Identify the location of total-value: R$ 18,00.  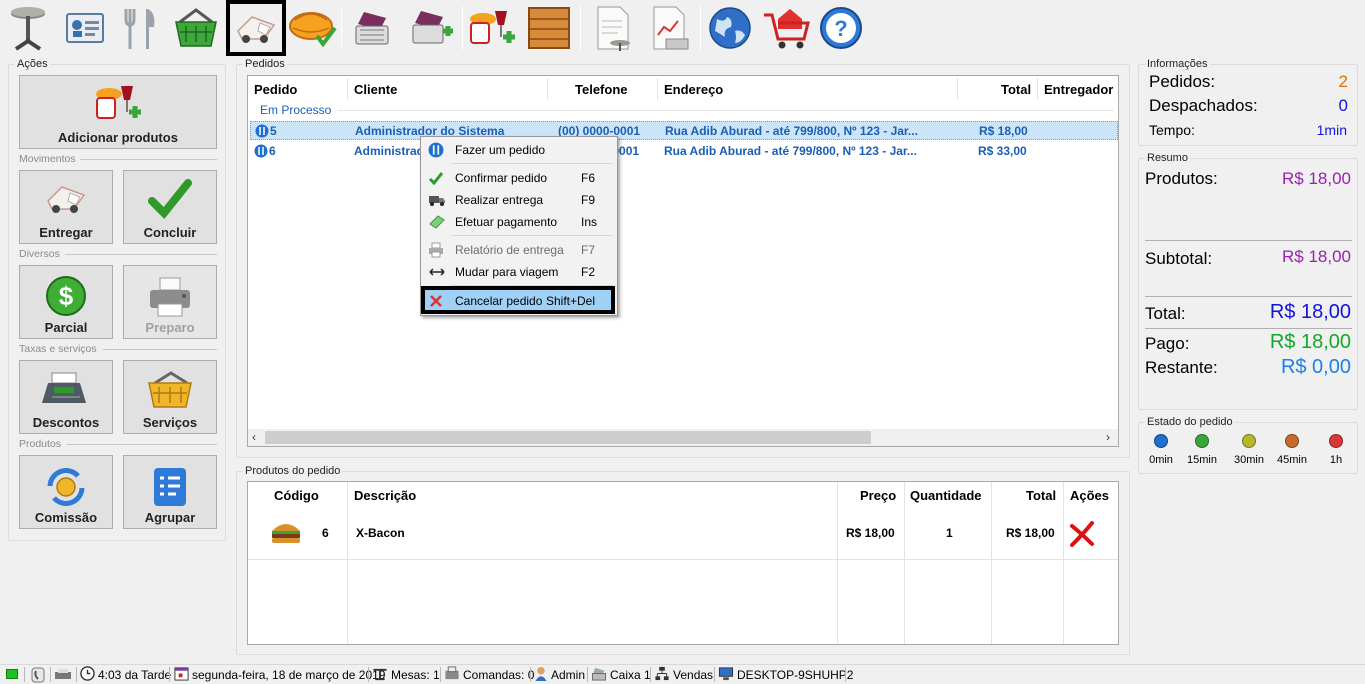
(1310, 312).